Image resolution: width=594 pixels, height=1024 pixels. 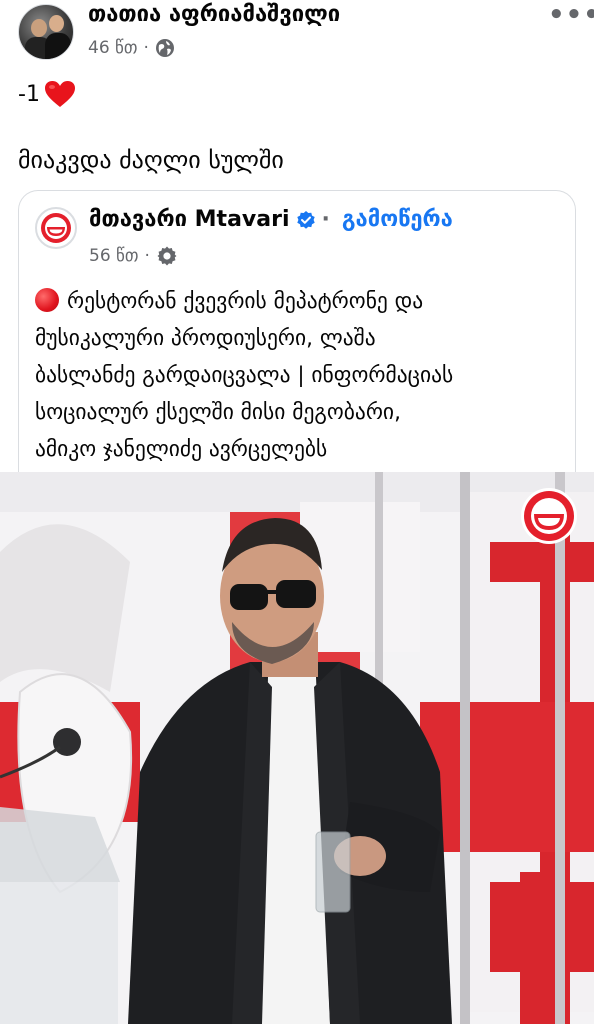 What do you see at coordinates (397, 219) in the screenshot?
I see `follow-button: გამოწერა` at bounding box center [397, 219].